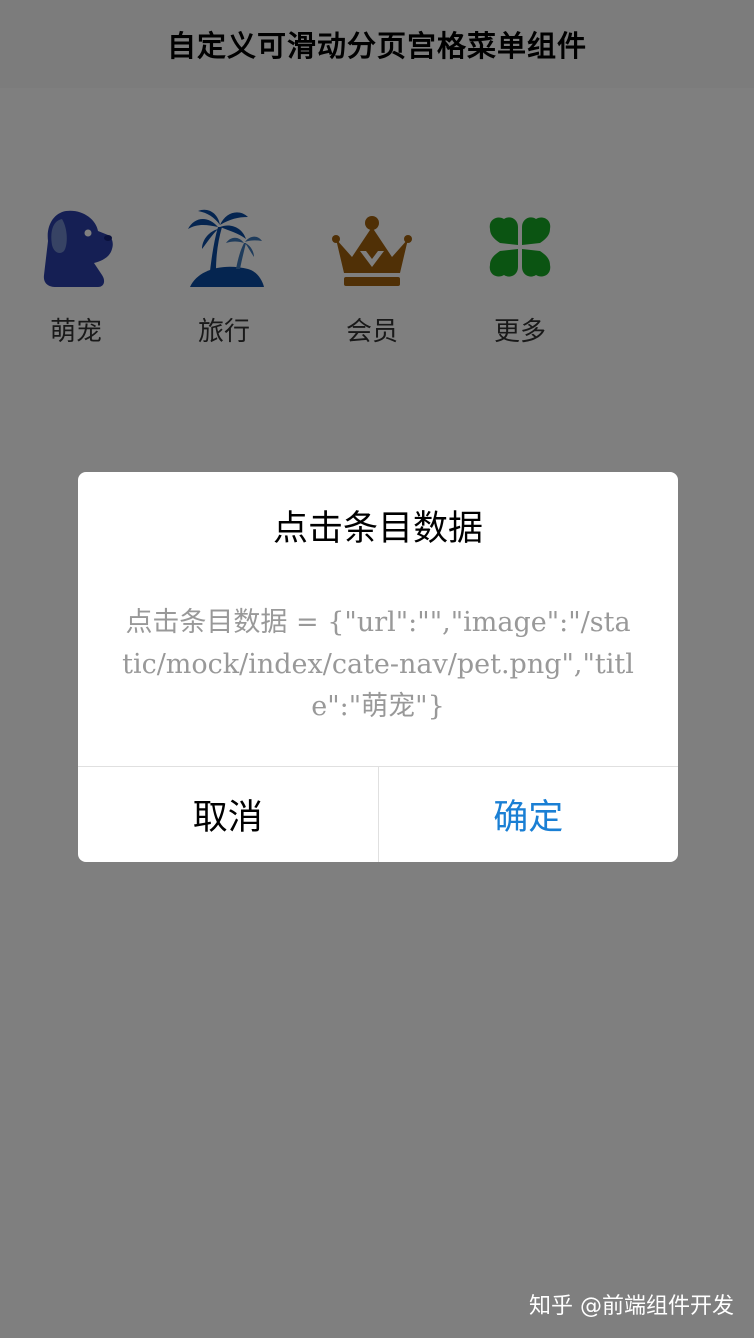  Describe the element at coordinates (529, 814) in the screenshot. I see `confirm-button: 确定` at that location.